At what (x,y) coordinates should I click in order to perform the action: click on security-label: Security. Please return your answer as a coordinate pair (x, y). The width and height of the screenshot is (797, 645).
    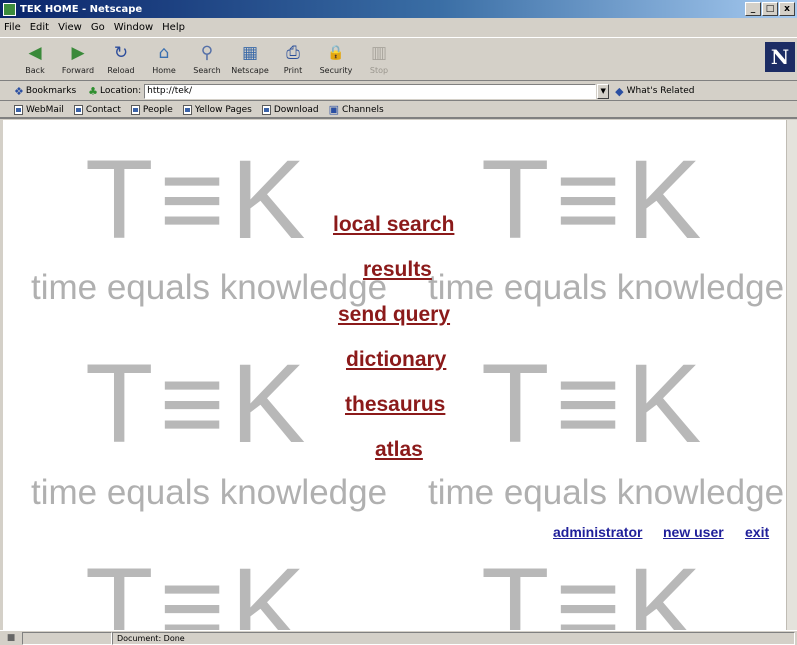
    Looking at the image, I should click on (336, 70).